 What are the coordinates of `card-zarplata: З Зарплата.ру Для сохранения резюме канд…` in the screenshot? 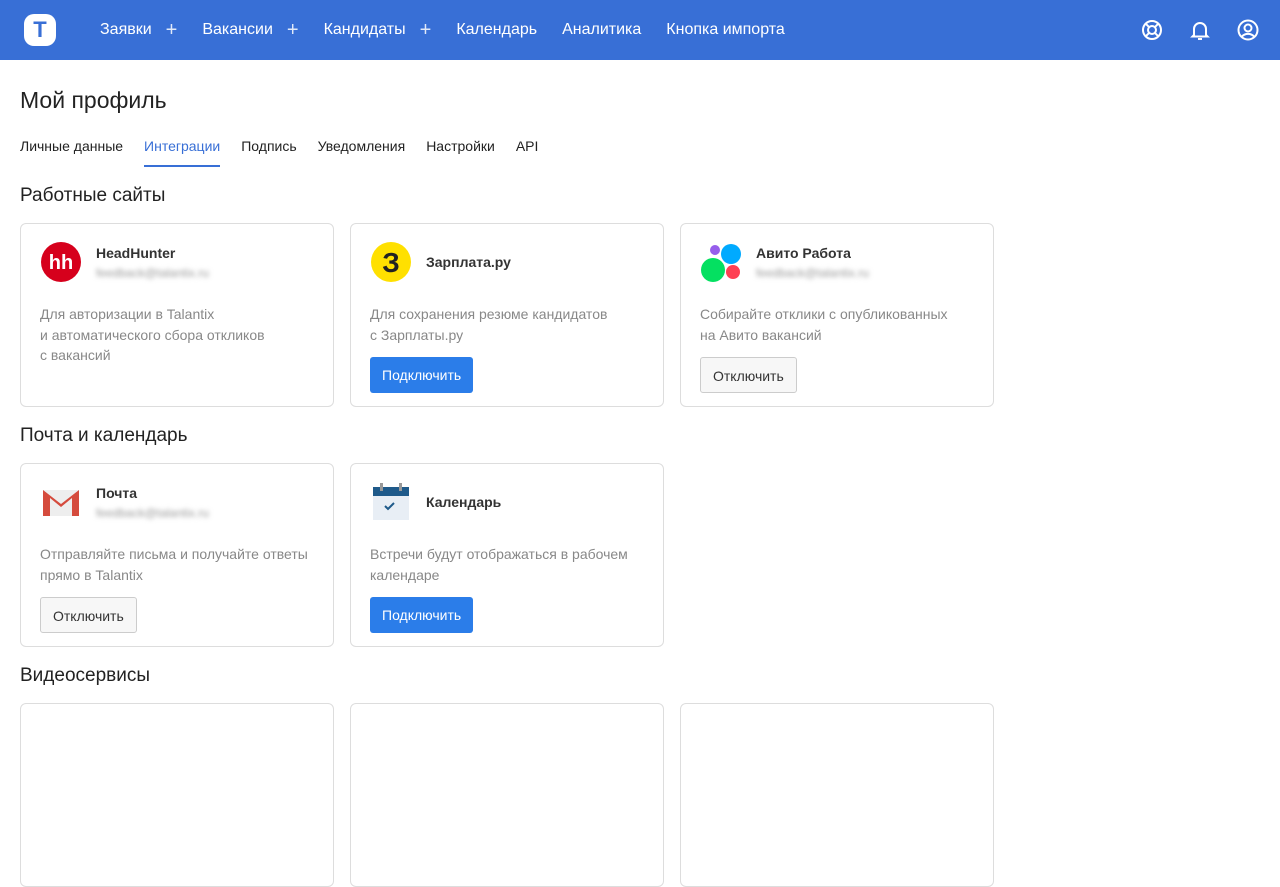 It's located at (507, 315).